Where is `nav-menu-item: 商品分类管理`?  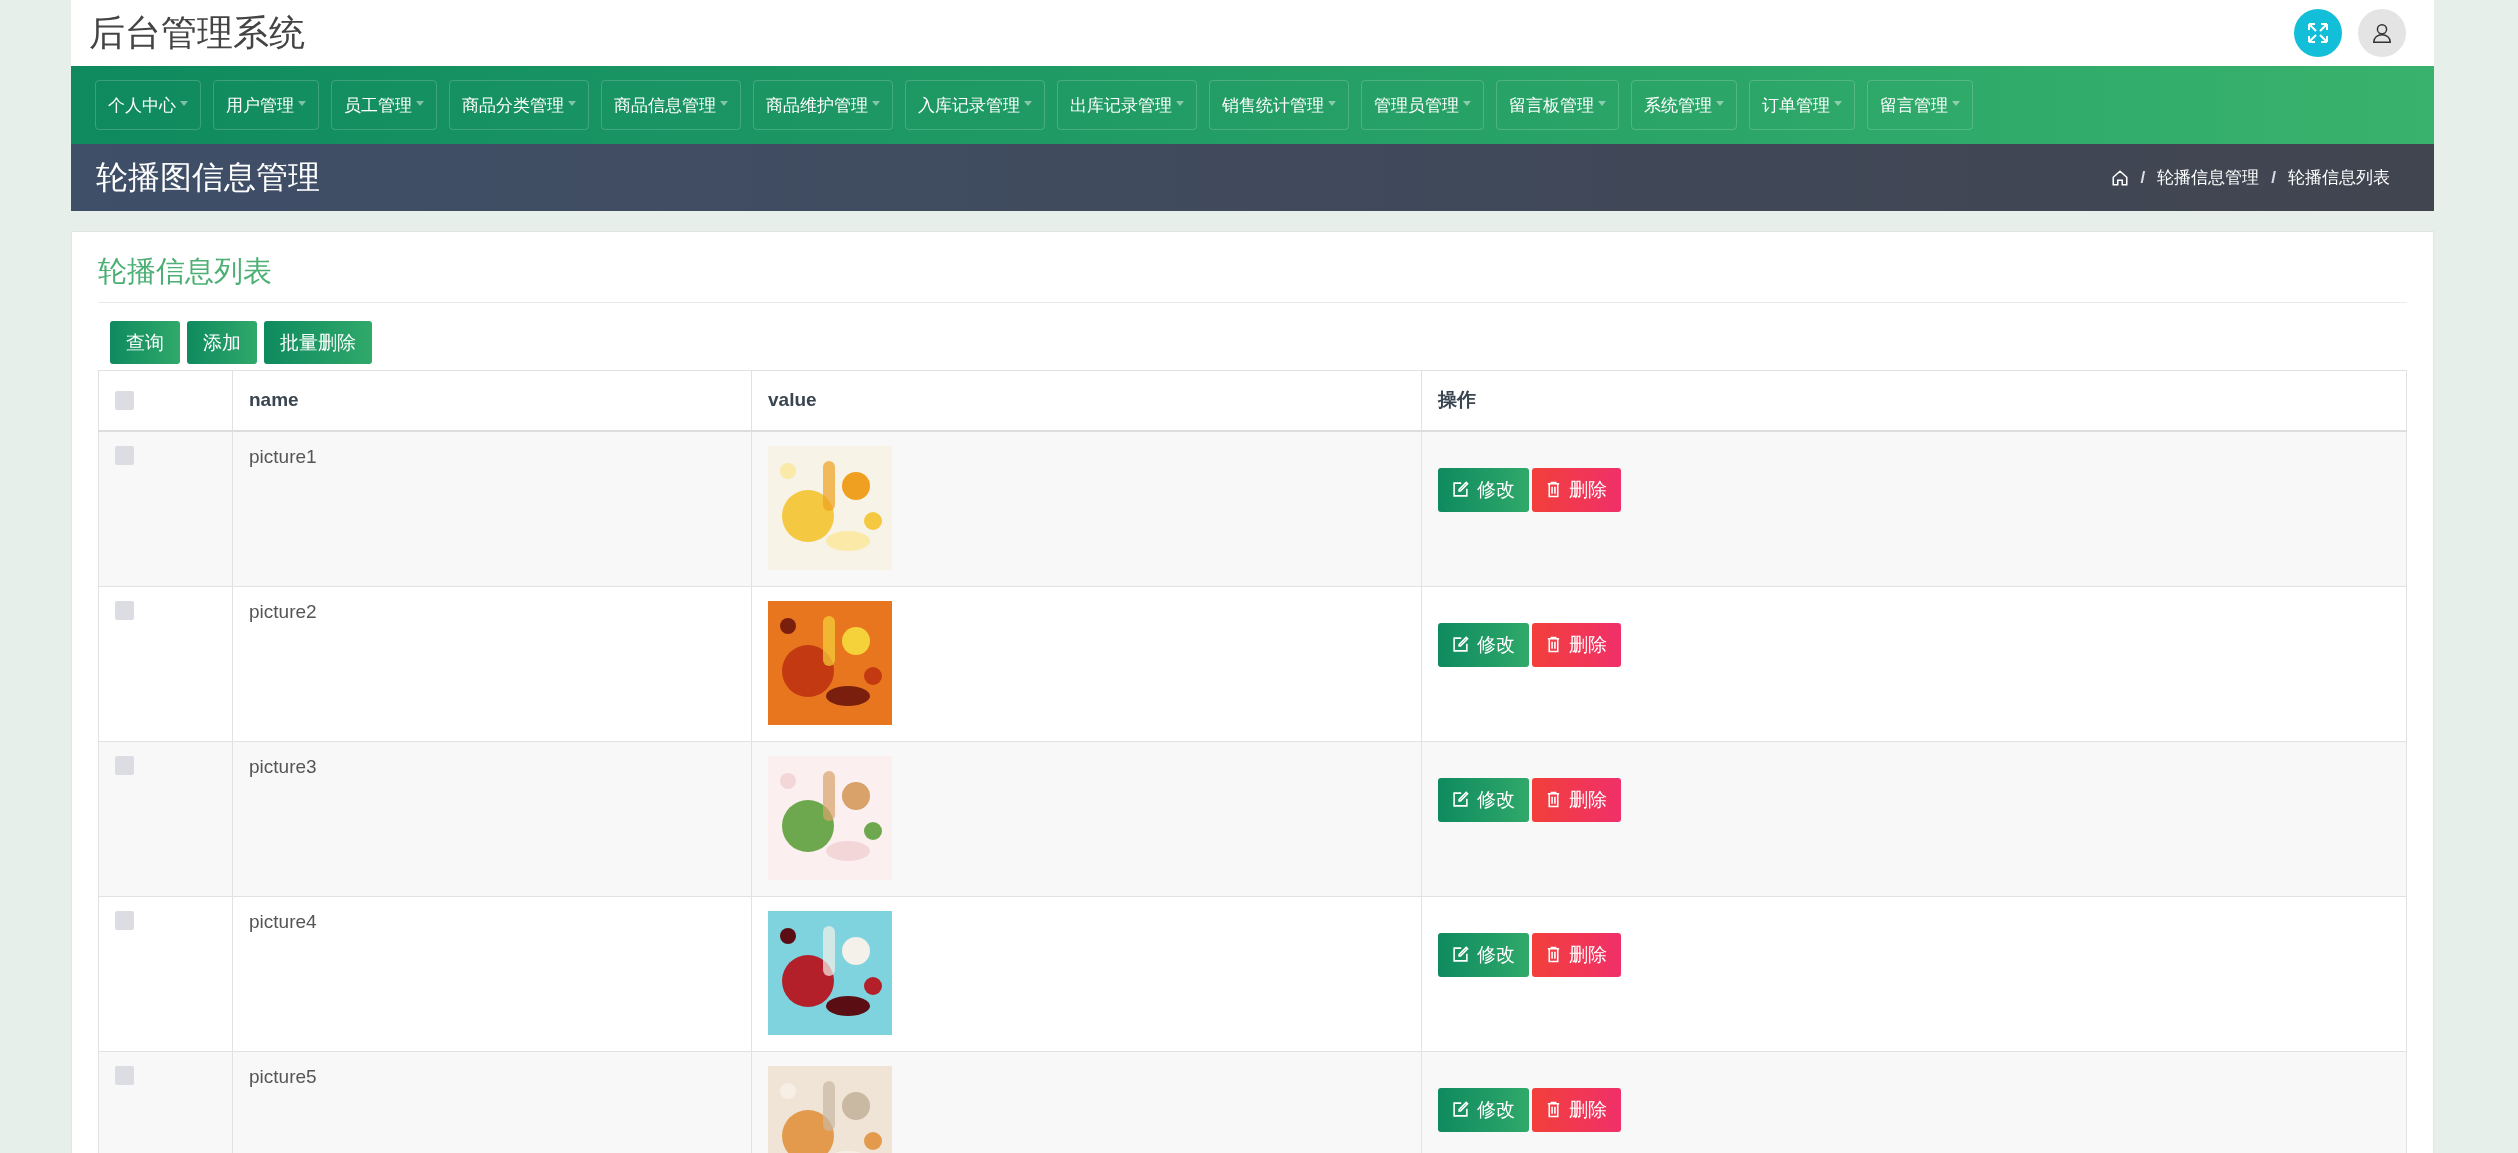
nav-menu-item: 商品分类管理 is located at coordinates (519, 105).